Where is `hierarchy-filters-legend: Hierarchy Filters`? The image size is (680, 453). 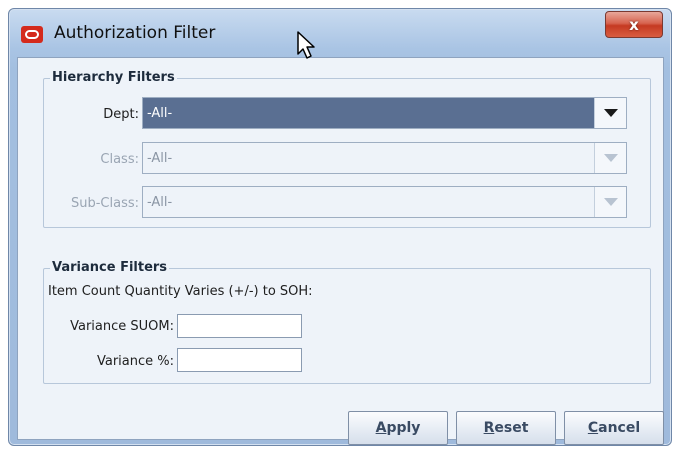 hierarchy-filters-legend: Hierarchy Filters is located at coordinates (113, 77).